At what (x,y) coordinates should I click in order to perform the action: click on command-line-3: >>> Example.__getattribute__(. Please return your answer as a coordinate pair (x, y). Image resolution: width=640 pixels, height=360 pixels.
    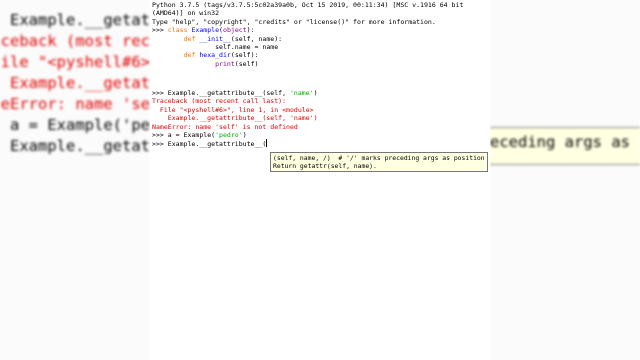
    Looking at the image, I should click on (210, 143).